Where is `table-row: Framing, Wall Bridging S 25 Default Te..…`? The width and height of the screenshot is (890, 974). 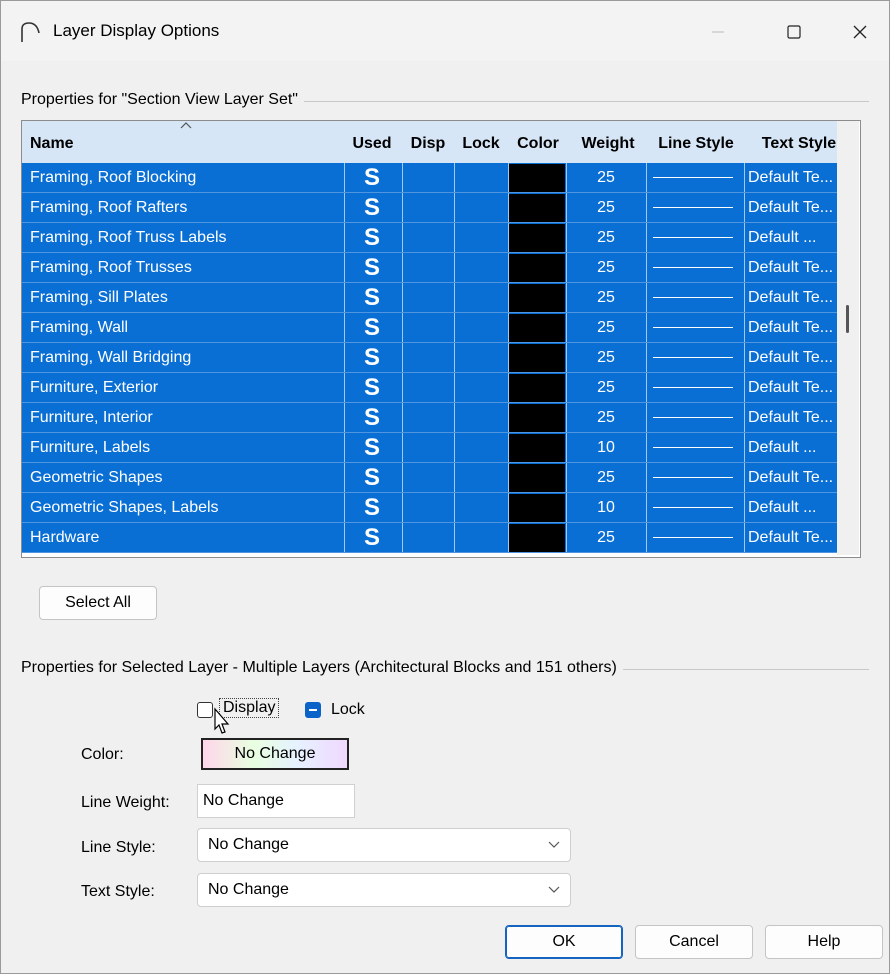 table-row: Framing, Wall Bridging S 25 Default Te..… is located at coordinates (440, 358).